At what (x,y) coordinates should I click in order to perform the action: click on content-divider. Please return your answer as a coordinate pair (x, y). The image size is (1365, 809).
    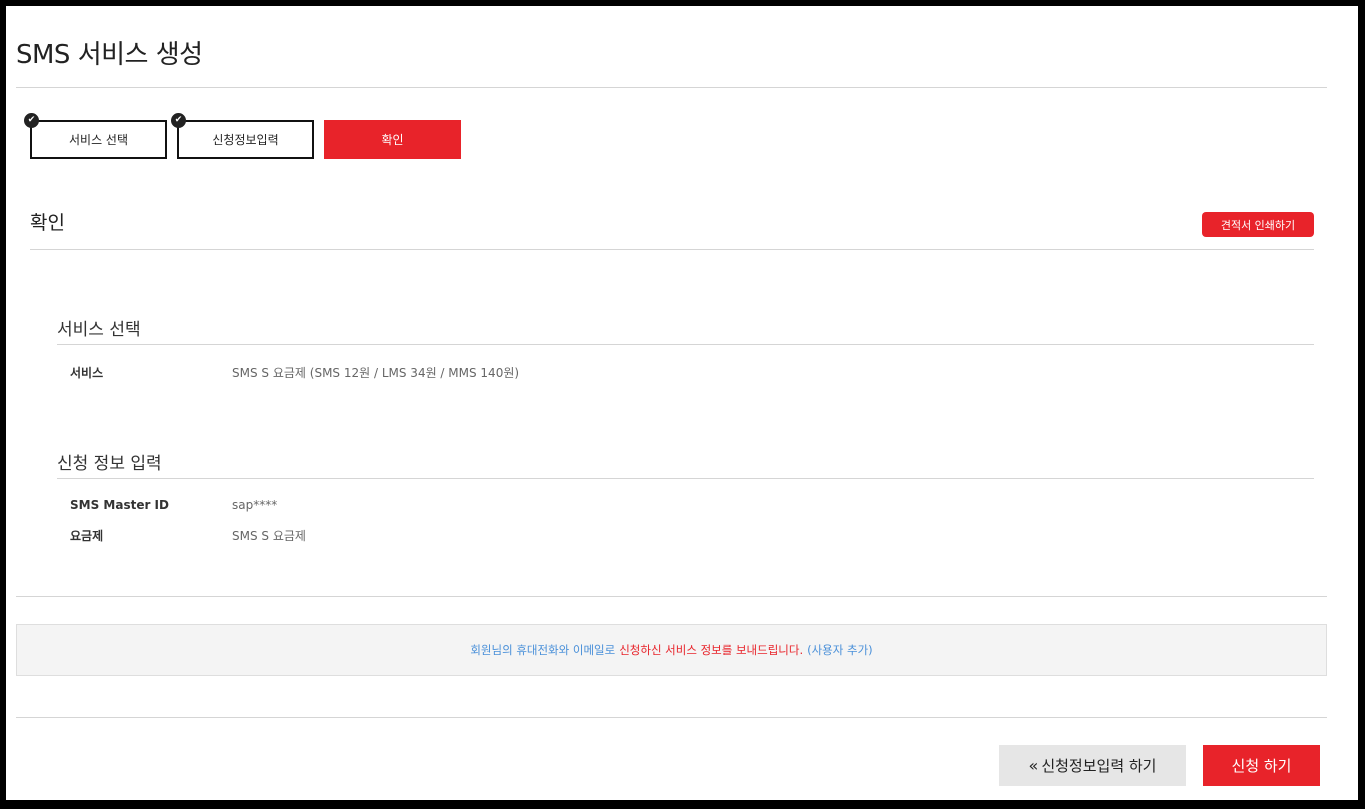
    Looking at the image, I should click on (671, 596).